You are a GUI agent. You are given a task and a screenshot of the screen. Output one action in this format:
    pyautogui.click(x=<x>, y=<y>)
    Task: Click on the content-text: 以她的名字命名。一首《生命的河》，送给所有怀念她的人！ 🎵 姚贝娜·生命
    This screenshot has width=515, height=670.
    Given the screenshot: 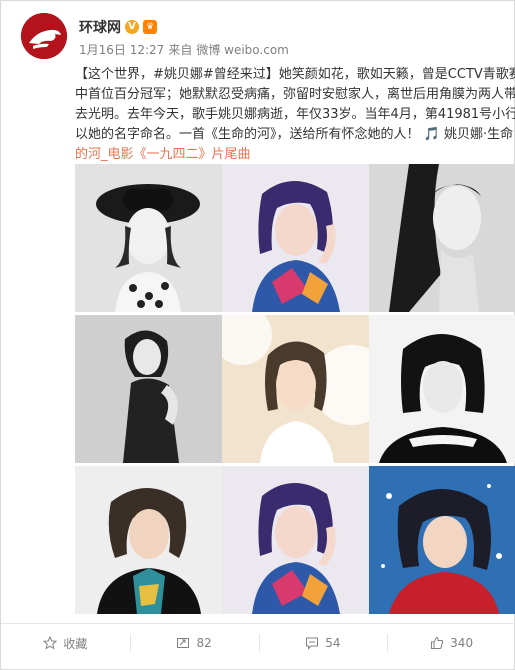 What is the action you would take?
    pyautogui.click(x=294, y=134)
    